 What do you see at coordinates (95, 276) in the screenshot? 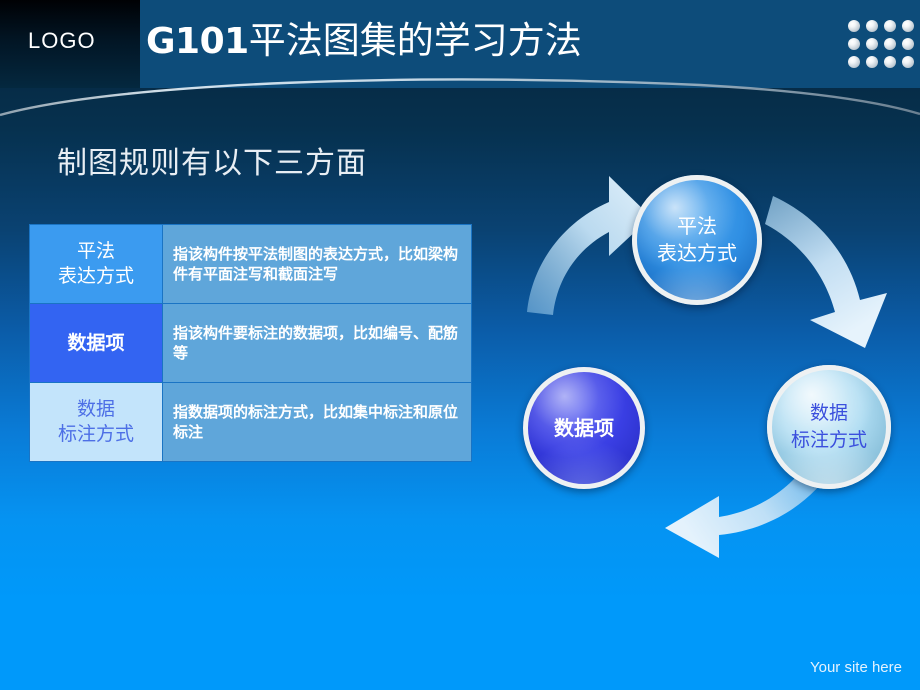
I see `table-key-line2: 表达方式` at bounding box center [95, 276].